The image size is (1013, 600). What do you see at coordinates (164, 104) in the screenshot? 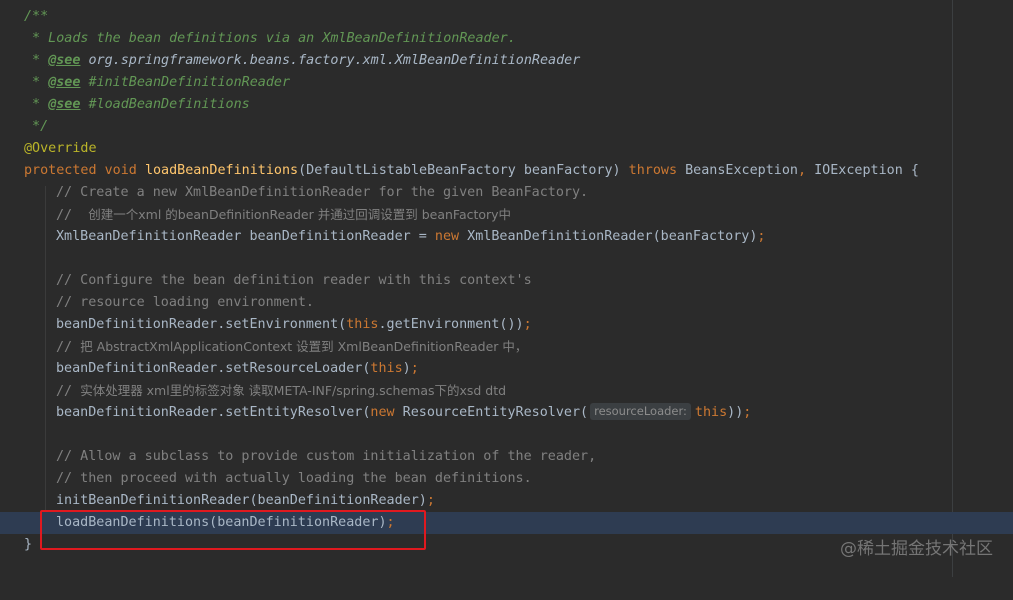
I see `see-reference: #loadBeanDefinitions` at bounding box center [164, 104].